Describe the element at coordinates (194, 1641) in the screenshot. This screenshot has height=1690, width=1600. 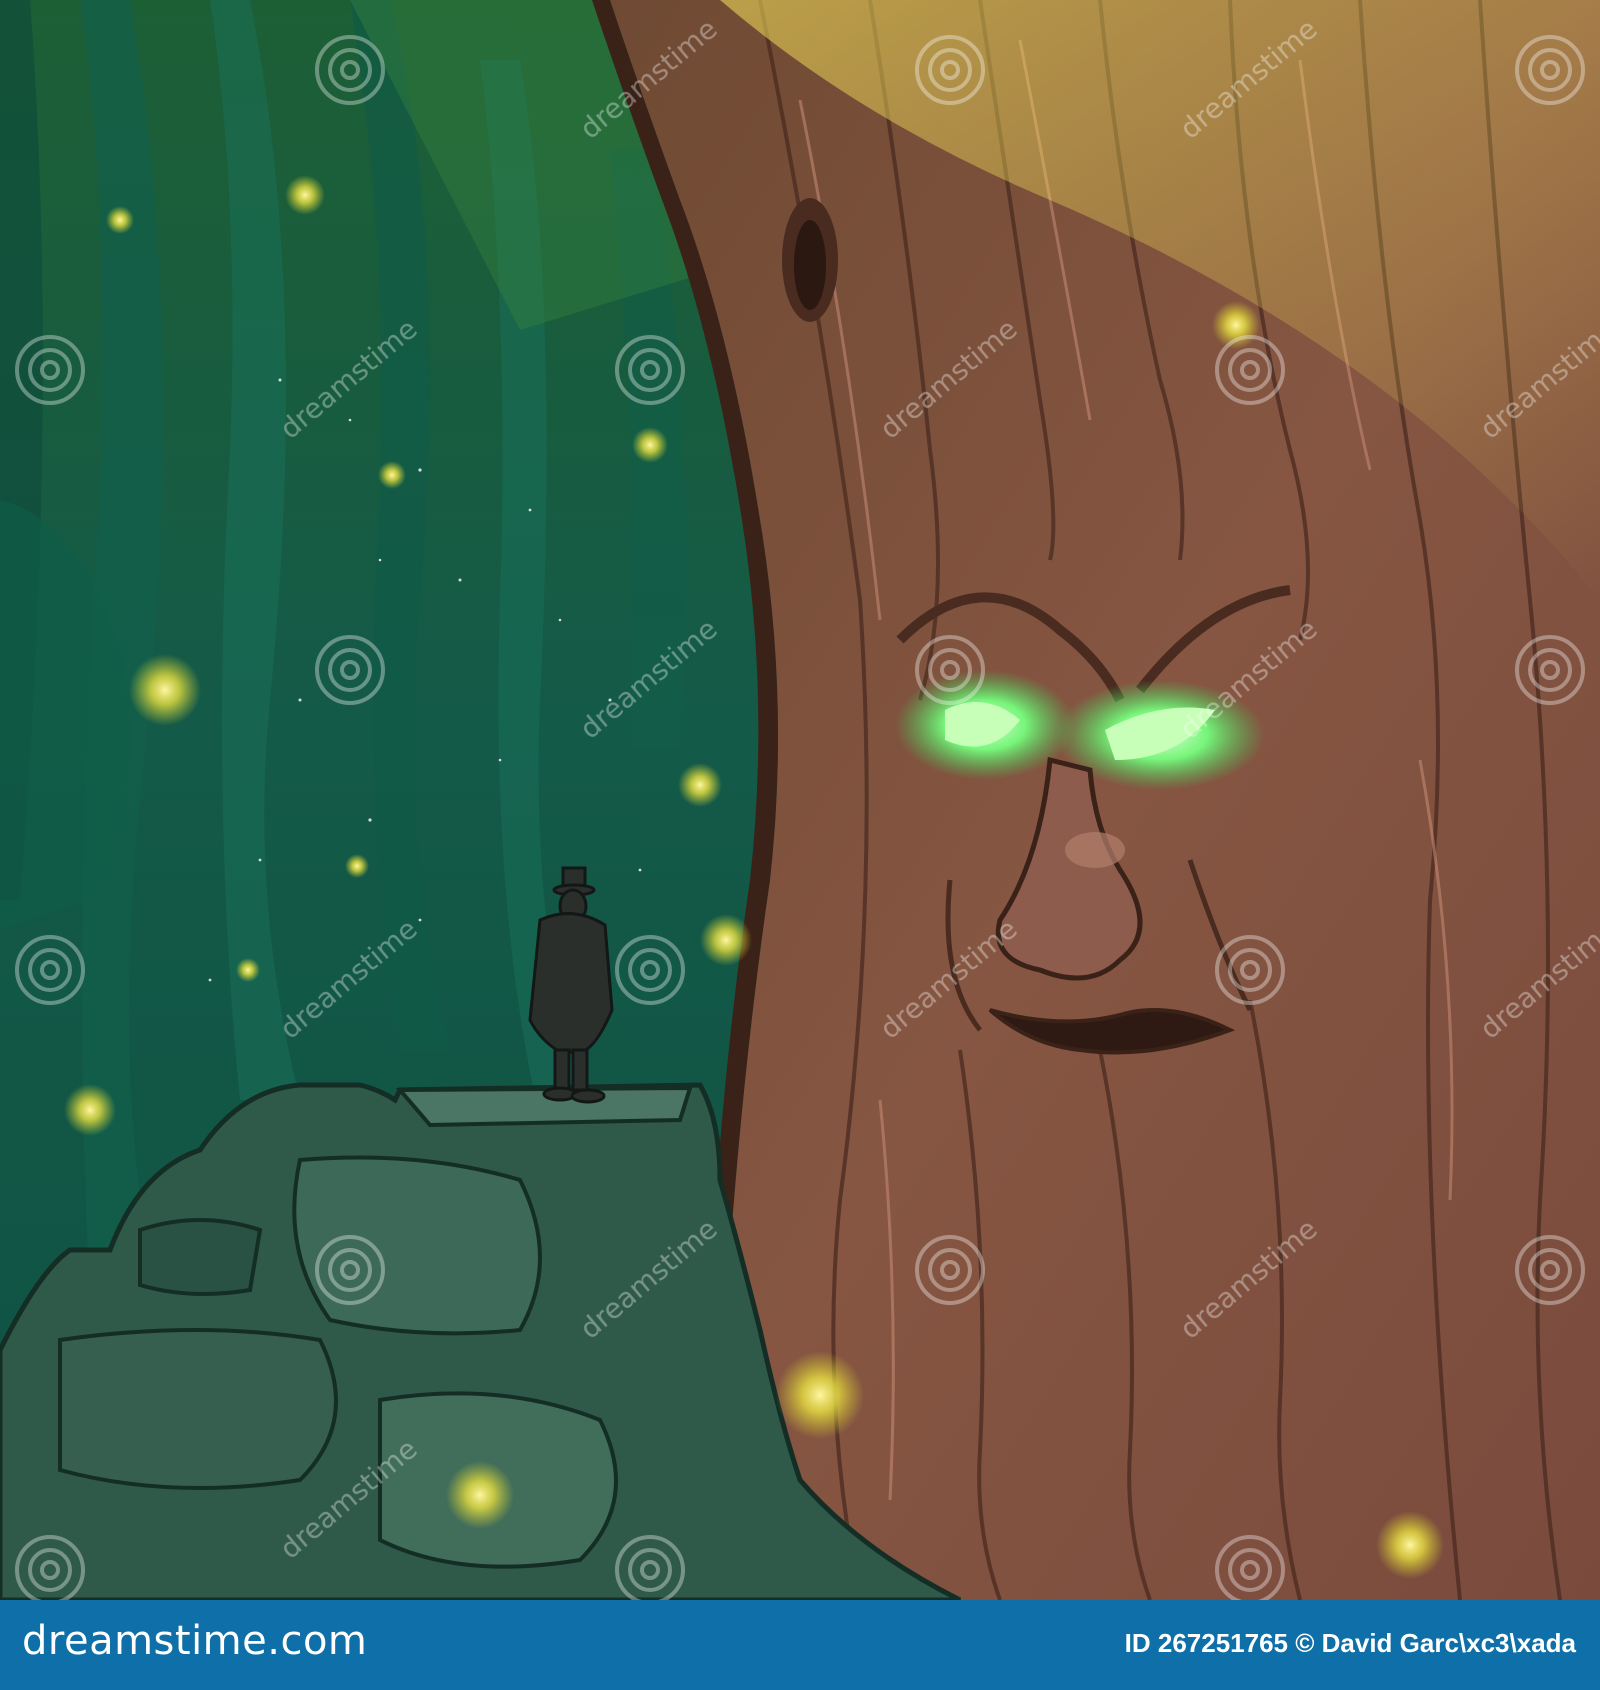
I see `footer-brand: dreamstime.com` at that location.